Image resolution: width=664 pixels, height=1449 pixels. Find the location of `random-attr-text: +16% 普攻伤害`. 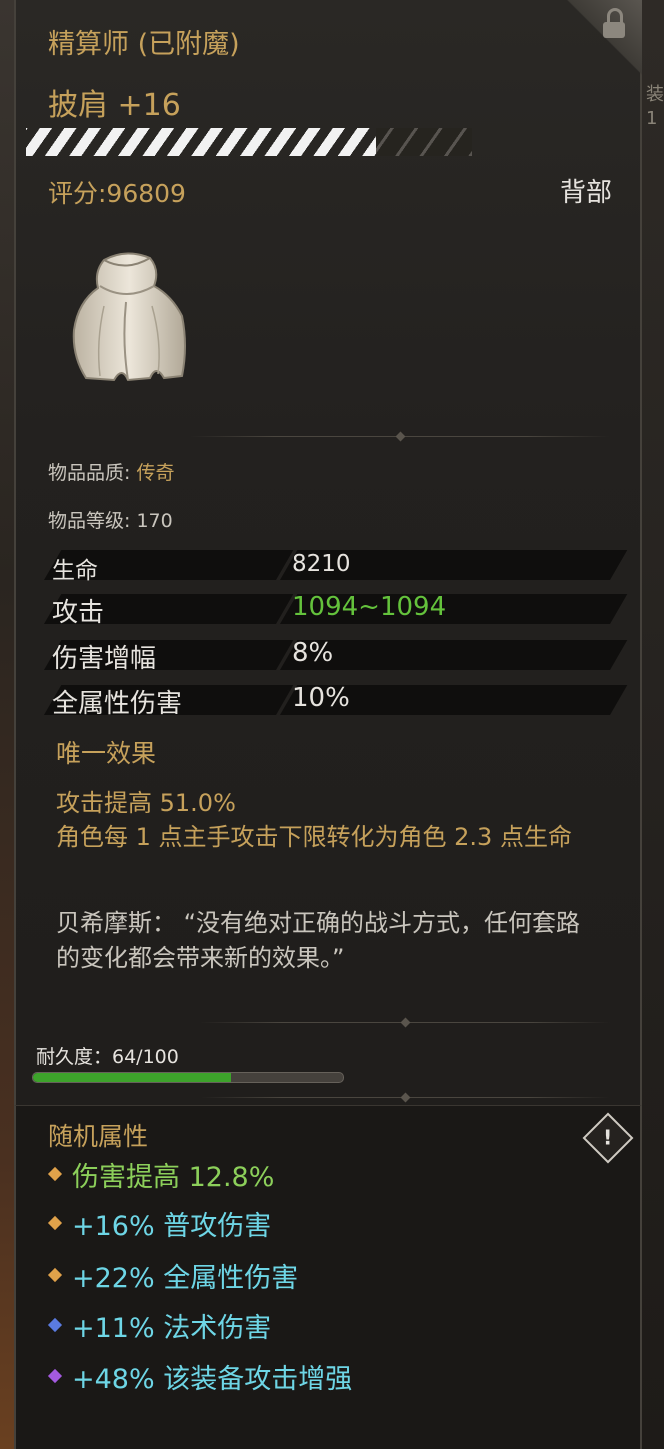

random-attr-text: +16% 普攻伤害 is located at coordinates (172, 1226).